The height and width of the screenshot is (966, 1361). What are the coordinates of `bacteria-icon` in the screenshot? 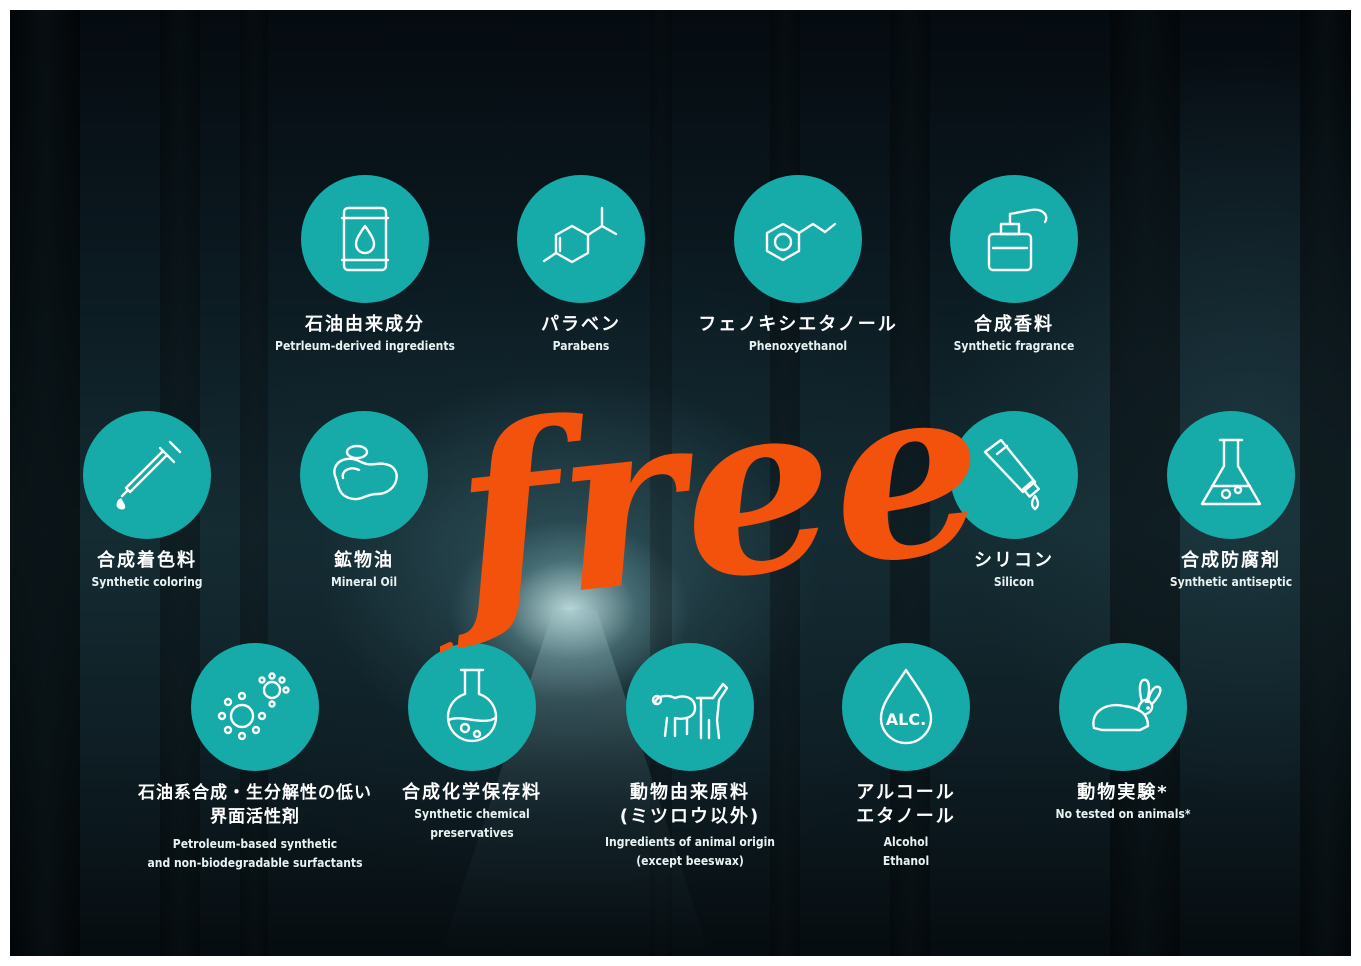 It's located at (255, 707).